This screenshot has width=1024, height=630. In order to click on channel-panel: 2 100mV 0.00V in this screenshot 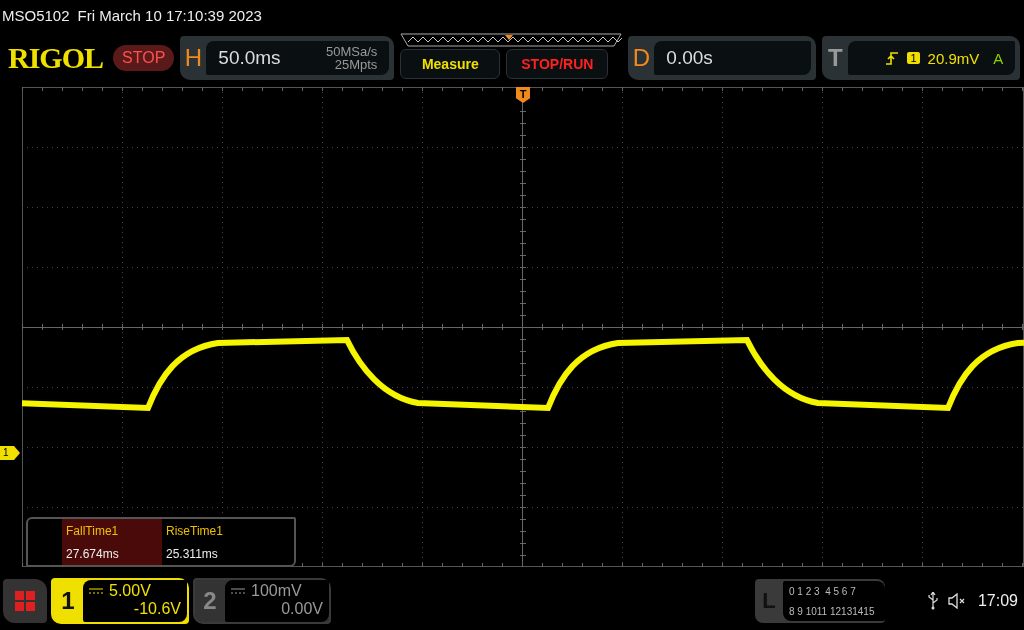, I will do `click(262, 601)`.